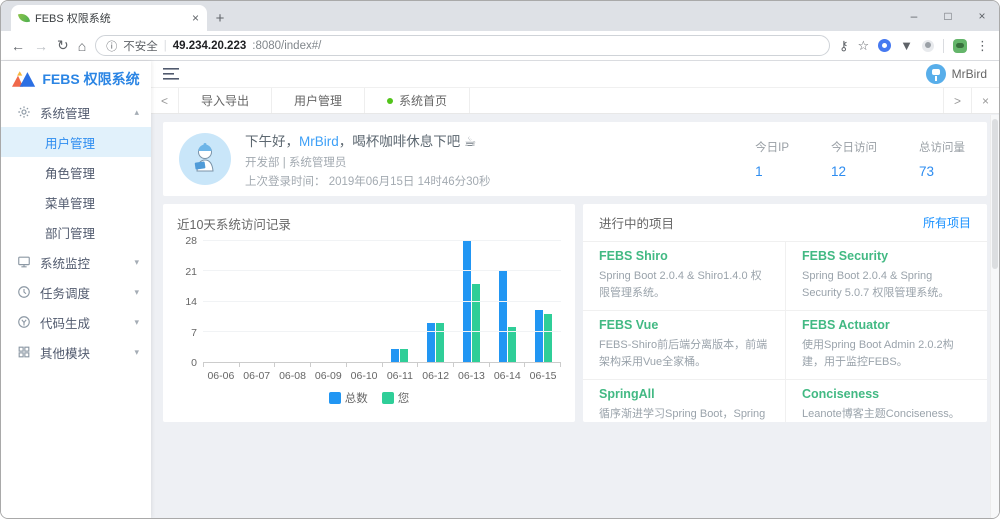  I want to click on project-name-link: FEBS Shiro, so click(684, 256).